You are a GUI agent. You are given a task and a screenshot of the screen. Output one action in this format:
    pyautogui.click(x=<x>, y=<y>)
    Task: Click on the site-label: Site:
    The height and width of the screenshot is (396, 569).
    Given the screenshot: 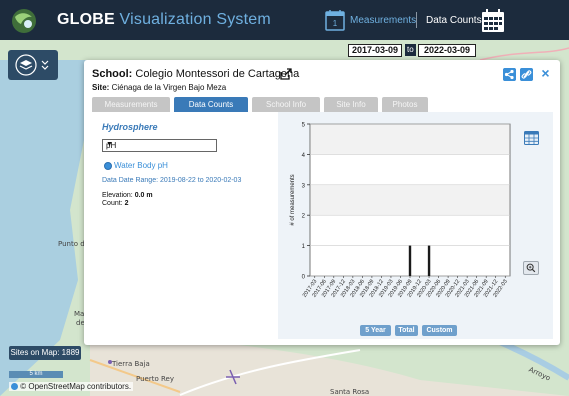 What is the action you would take?
    pyautogui.click(x=101, y=87)
    